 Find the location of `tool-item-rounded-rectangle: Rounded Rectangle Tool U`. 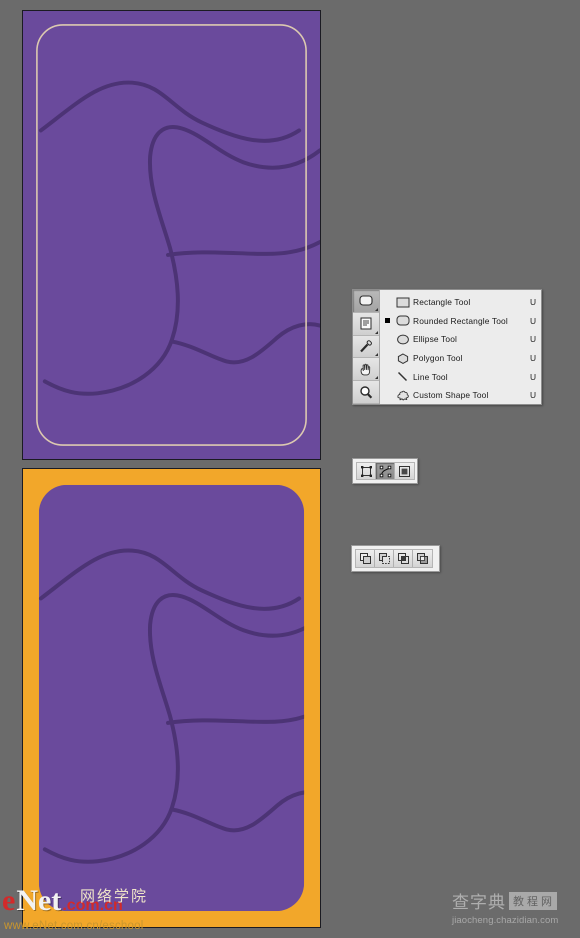

tool-item-rounded-rectangle: Rounded Rectangle Tool U is located at coordinates (460, 321).